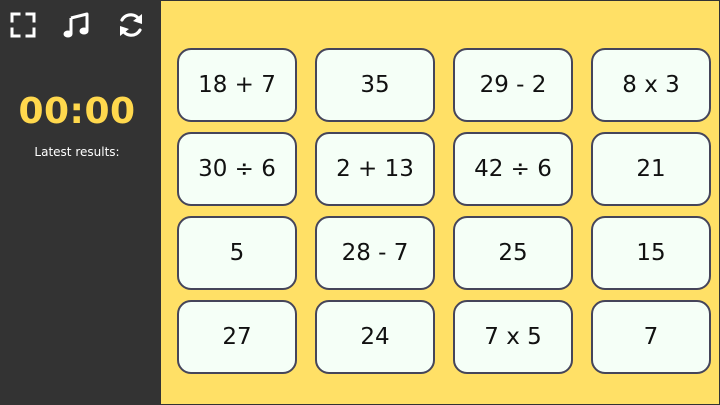 This screenshot has height=405, width=720. I want to click on timer-display: 00:00, so click(77, 111).